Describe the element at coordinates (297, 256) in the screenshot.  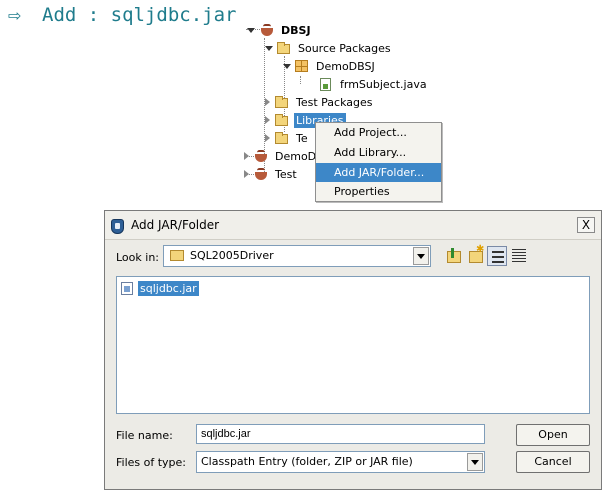
I see `look-in-combobox: SQL2005Driver` at that location.